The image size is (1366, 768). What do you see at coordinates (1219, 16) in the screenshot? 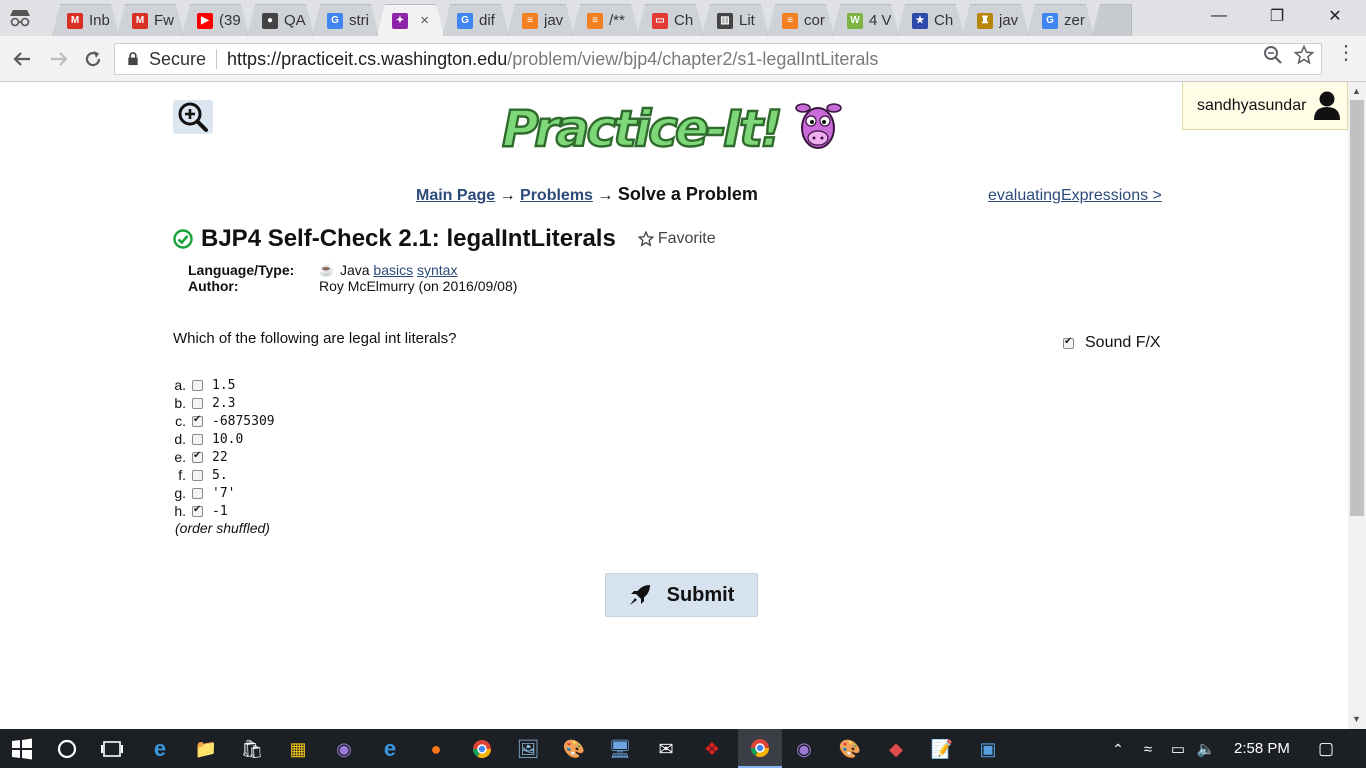
I see `minimize-button: —` at bounding box center [1219, 16].